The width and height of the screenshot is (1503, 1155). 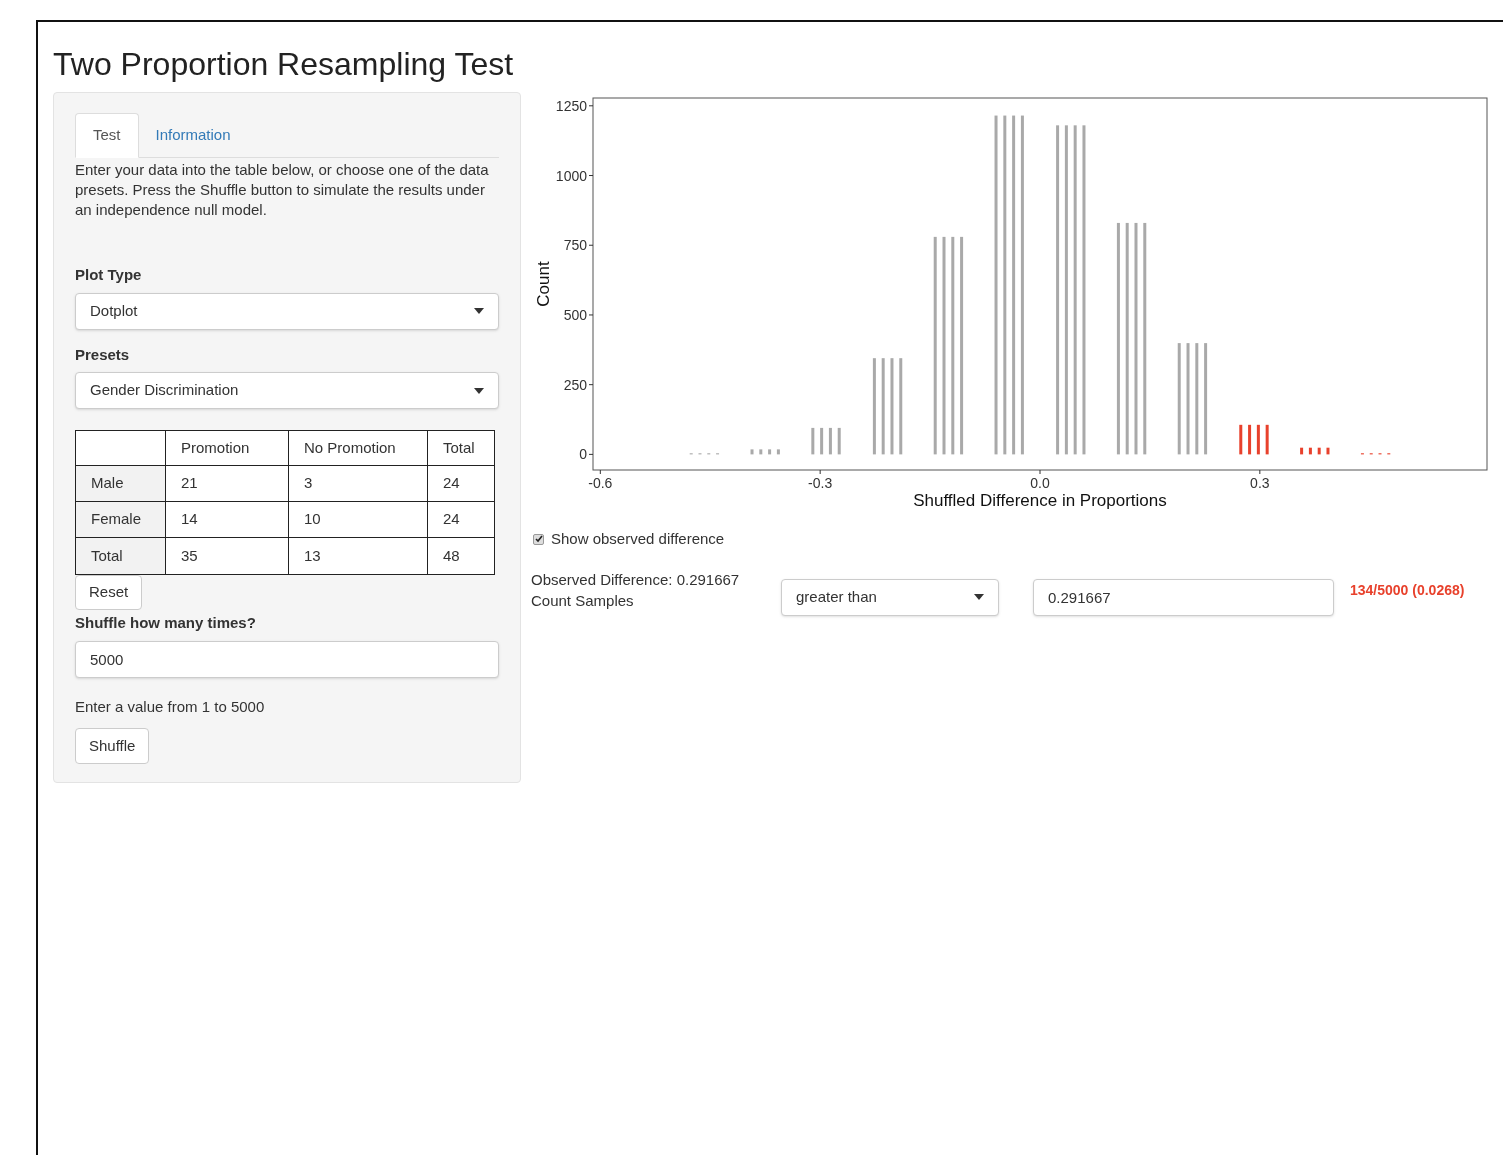 What do you see at coordinates (121, 483) in the screenshot?
I see `row-header: Male` at bounding box center [121, 483].